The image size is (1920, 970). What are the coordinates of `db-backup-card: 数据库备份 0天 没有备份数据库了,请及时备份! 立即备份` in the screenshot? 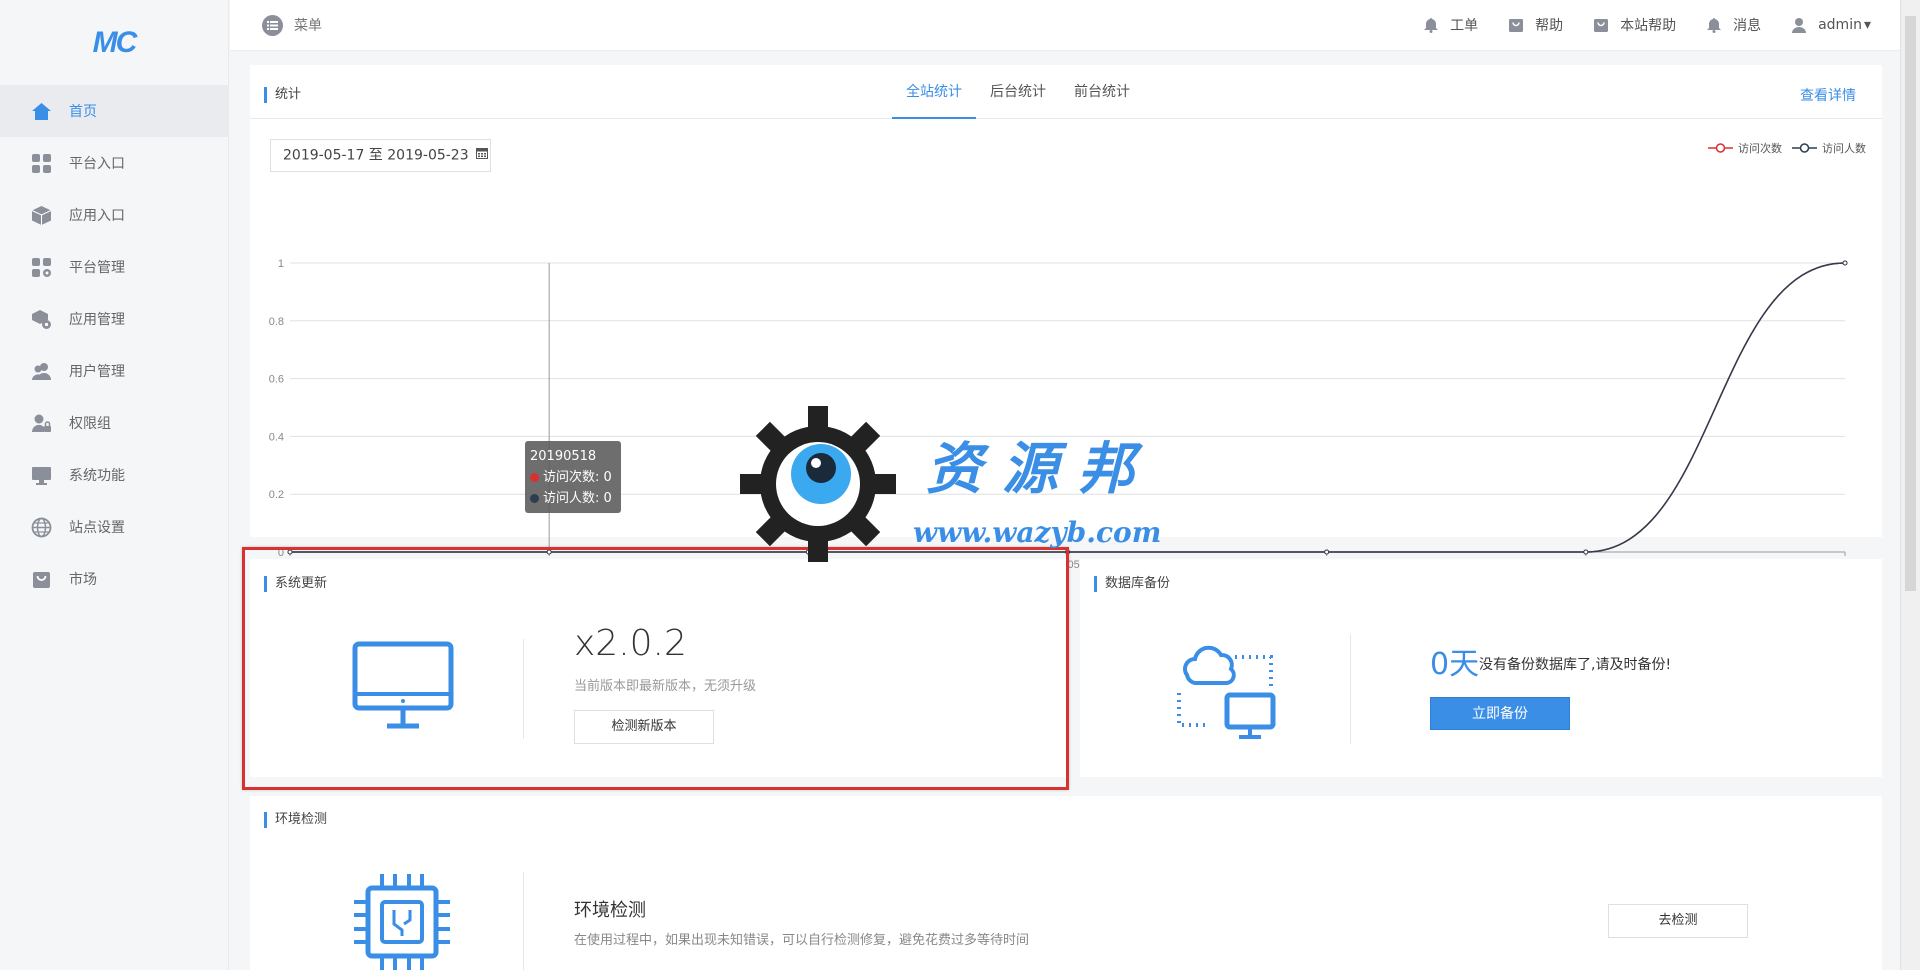 It's located at (1481, 668).